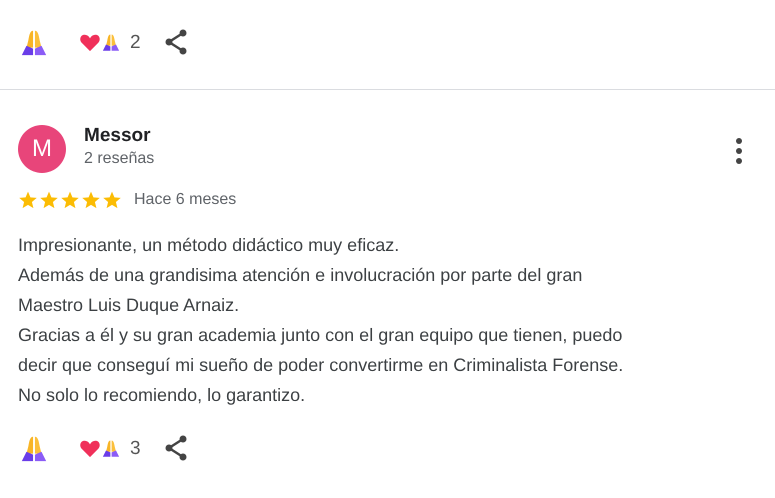 This screenshot has height=498, width=775. I want to click on reaction-count: 3, so click(135, 448).